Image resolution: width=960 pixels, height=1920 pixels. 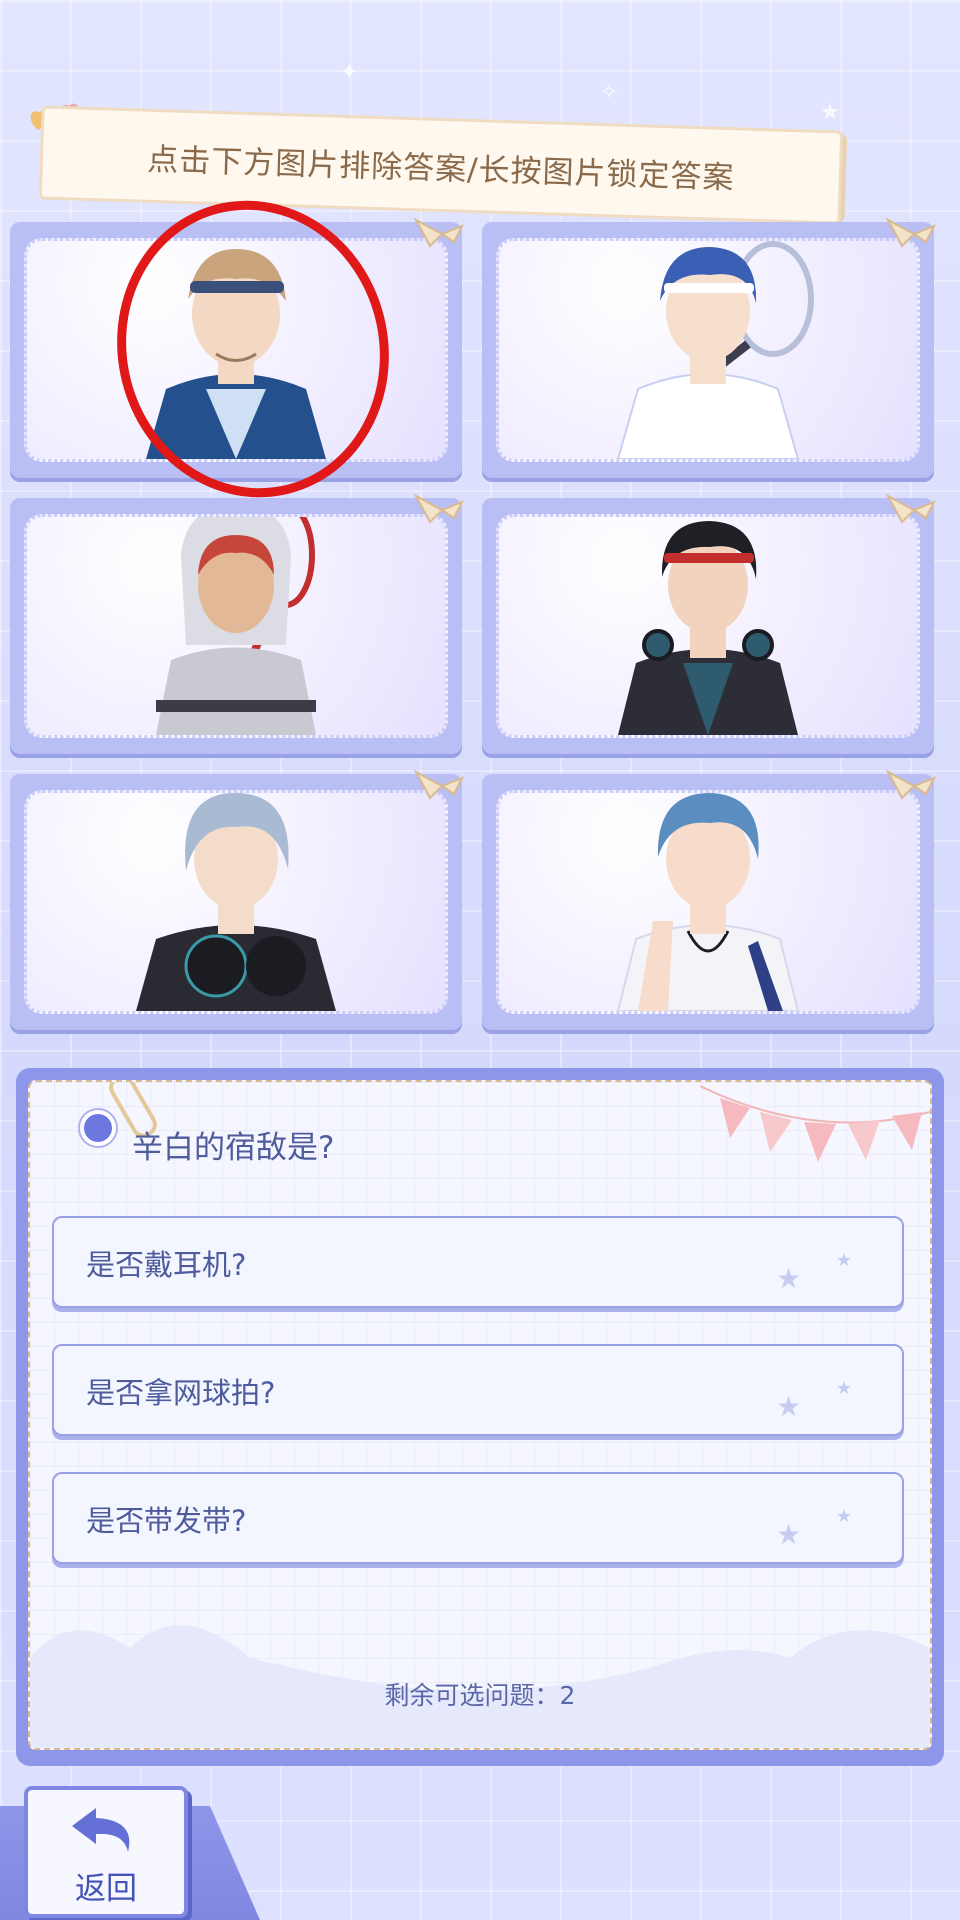 I want to click on clouds-decoration, so click(x=480, y=1686).